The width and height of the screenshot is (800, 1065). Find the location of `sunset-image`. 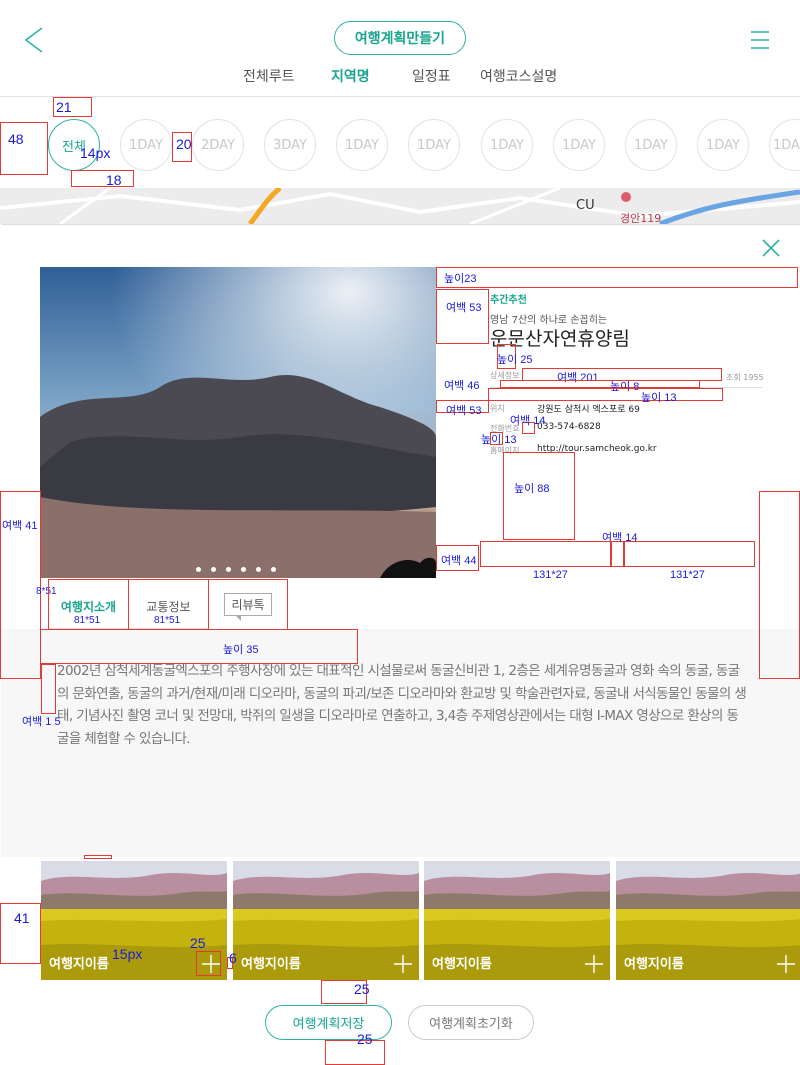

sunset-image is located at coordinates (238, 422).